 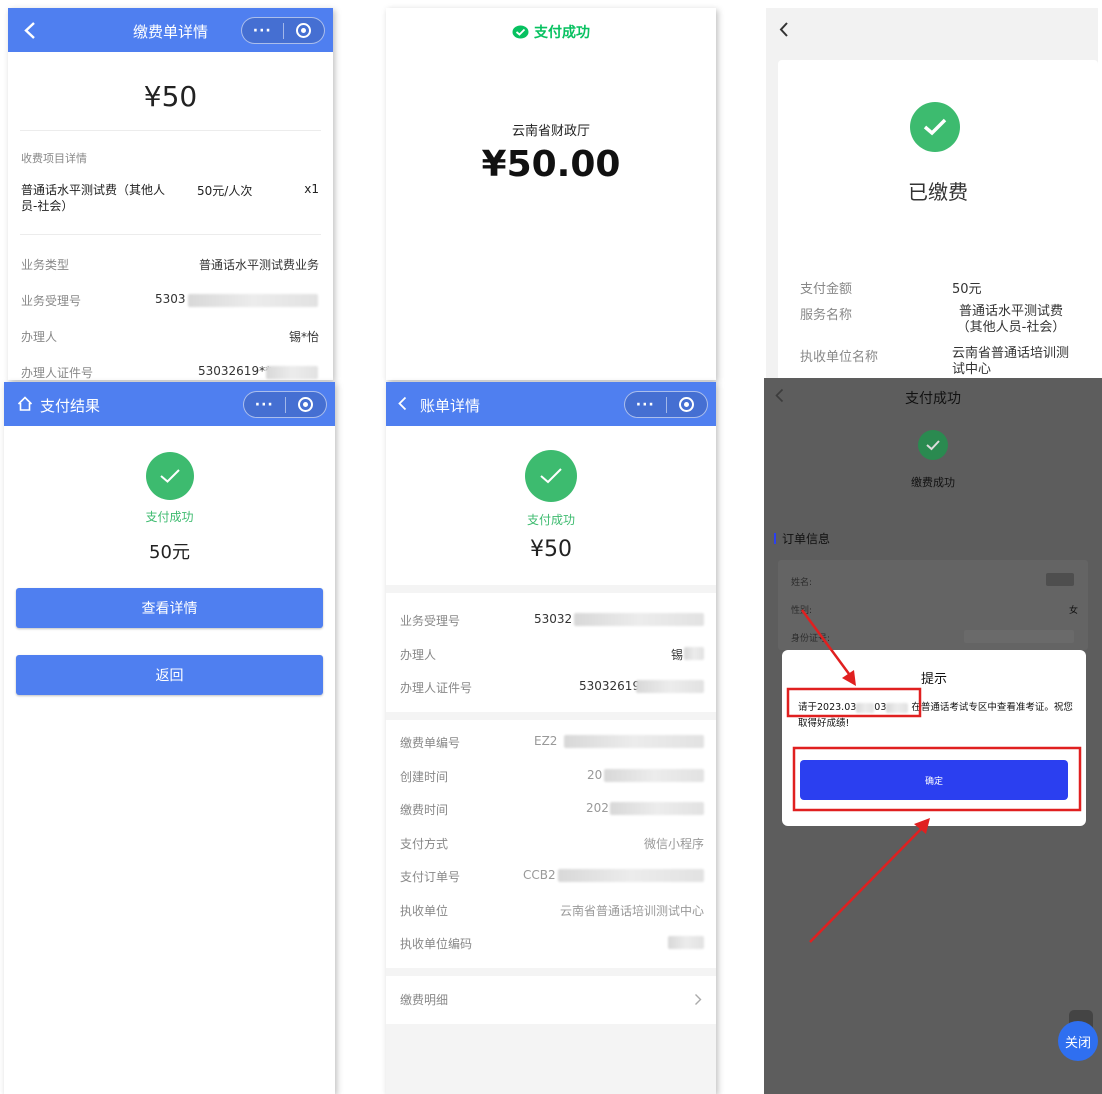 I want to click on panel-wechat-pay-success: 支付成功 云南省财政厅 ¥50.00, so click(x=551, y=194).